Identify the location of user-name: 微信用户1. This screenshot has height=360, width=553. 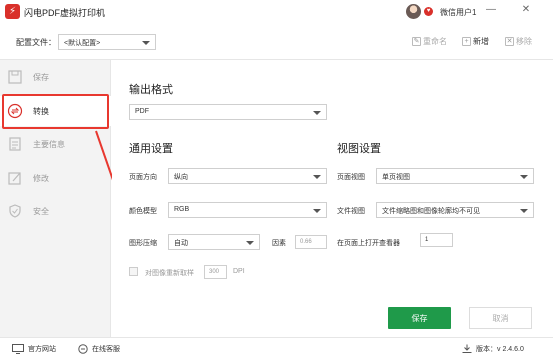
(458, 12).